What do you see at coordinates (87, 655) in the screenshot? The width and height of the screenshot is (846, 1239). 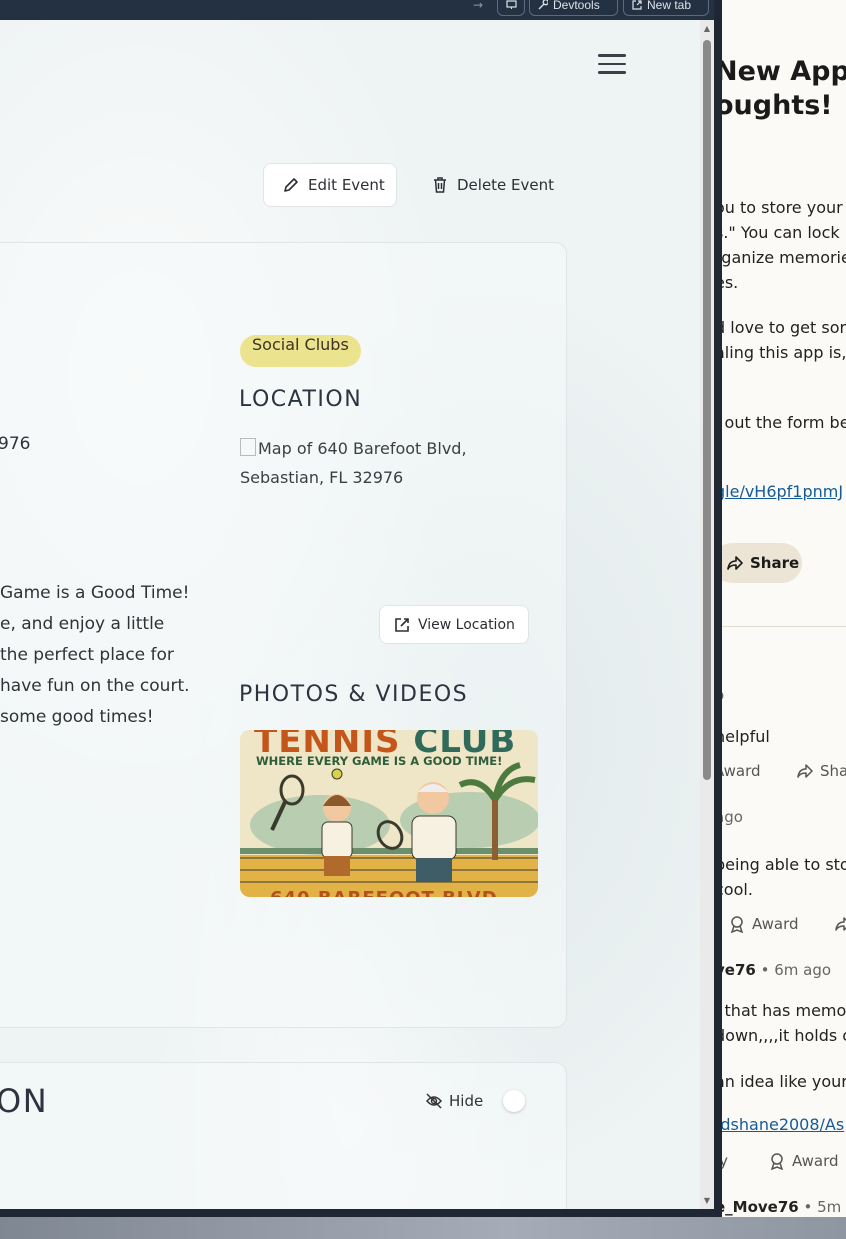 I see `description-line: the perfect place for` at bounding box center [87, 655].